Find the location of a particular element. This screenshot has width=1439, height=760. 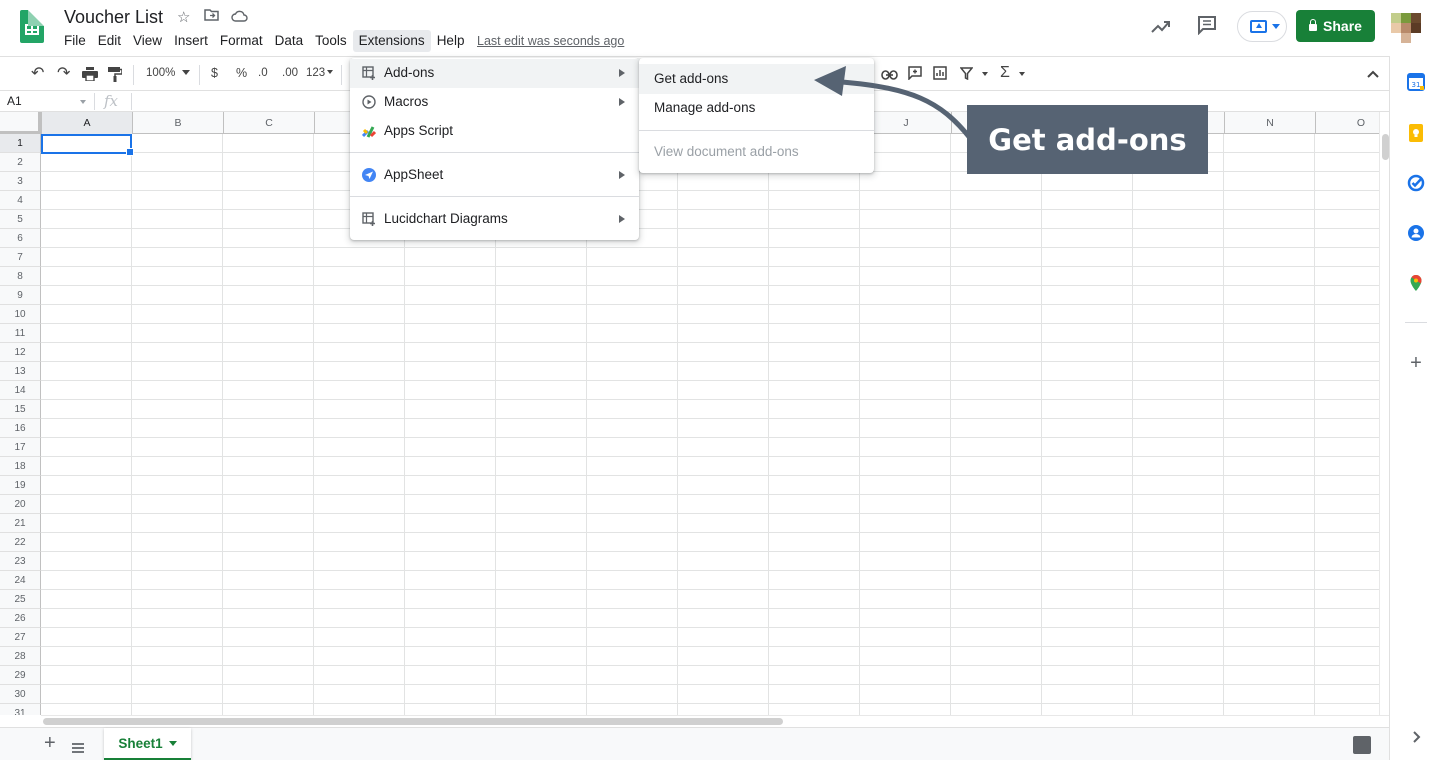

menu-view: View is located at coordinates (147, 41).